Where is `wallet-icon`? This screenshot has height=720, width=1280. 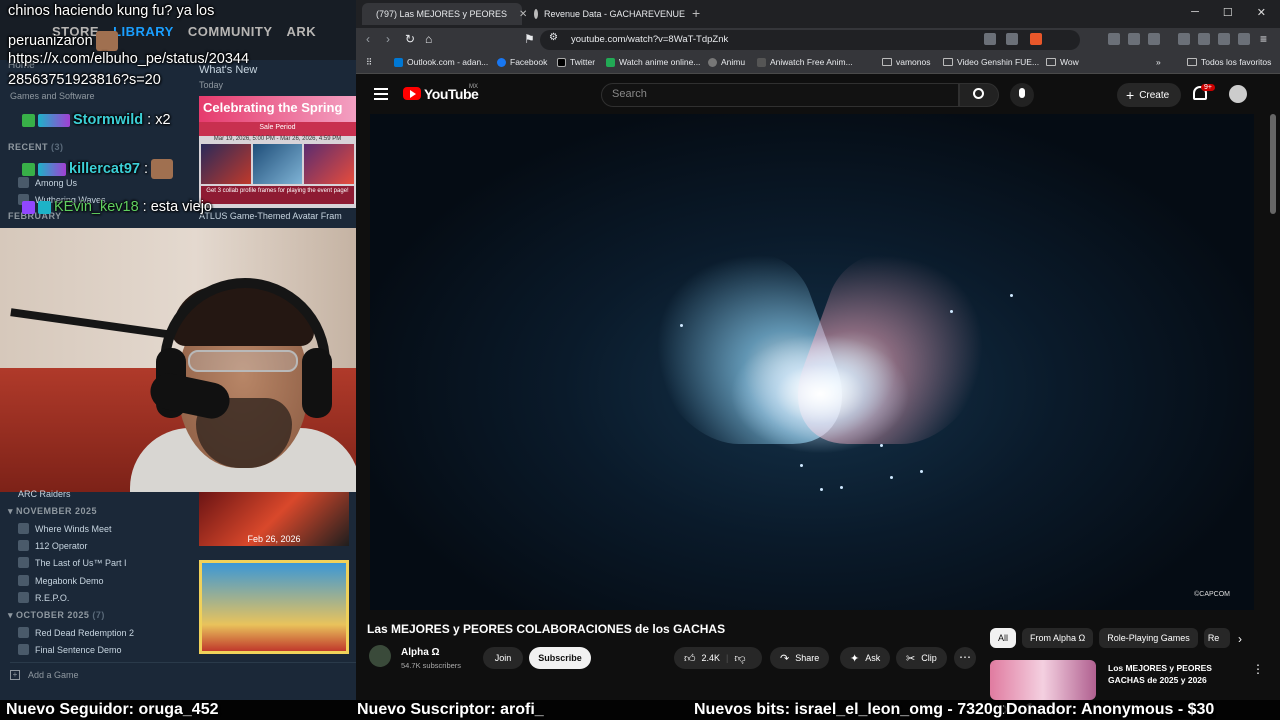
wallet-icon is located at coordinates (1204, 39).